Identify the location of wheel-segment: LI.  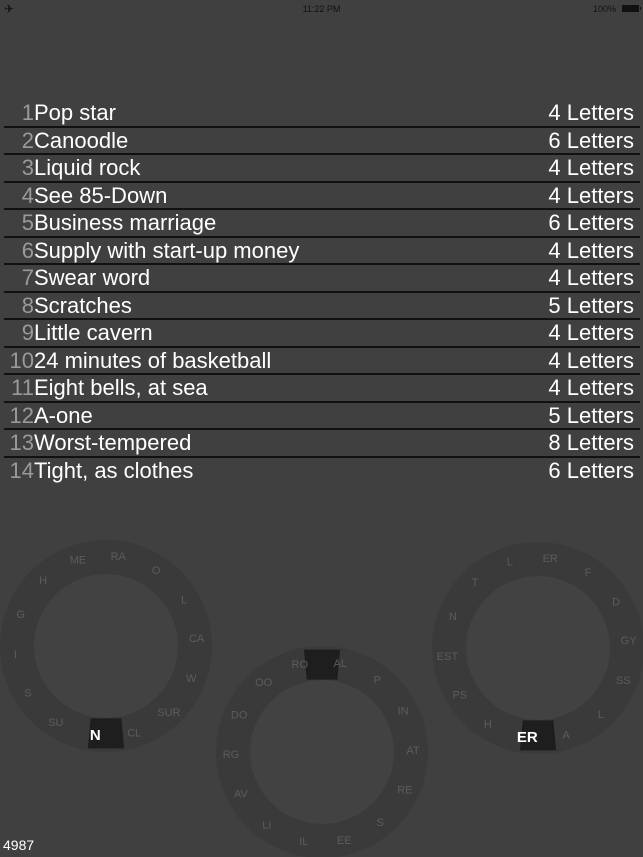
(266, 825).